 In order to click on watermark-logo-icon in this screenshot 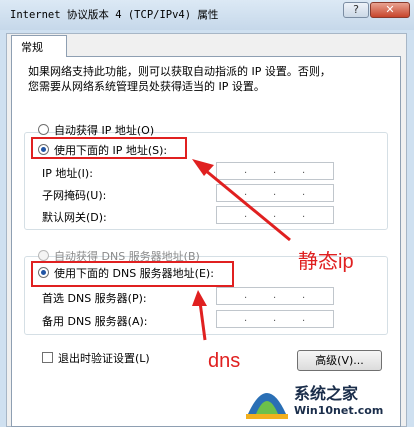, I will do `click(267, 406)`.